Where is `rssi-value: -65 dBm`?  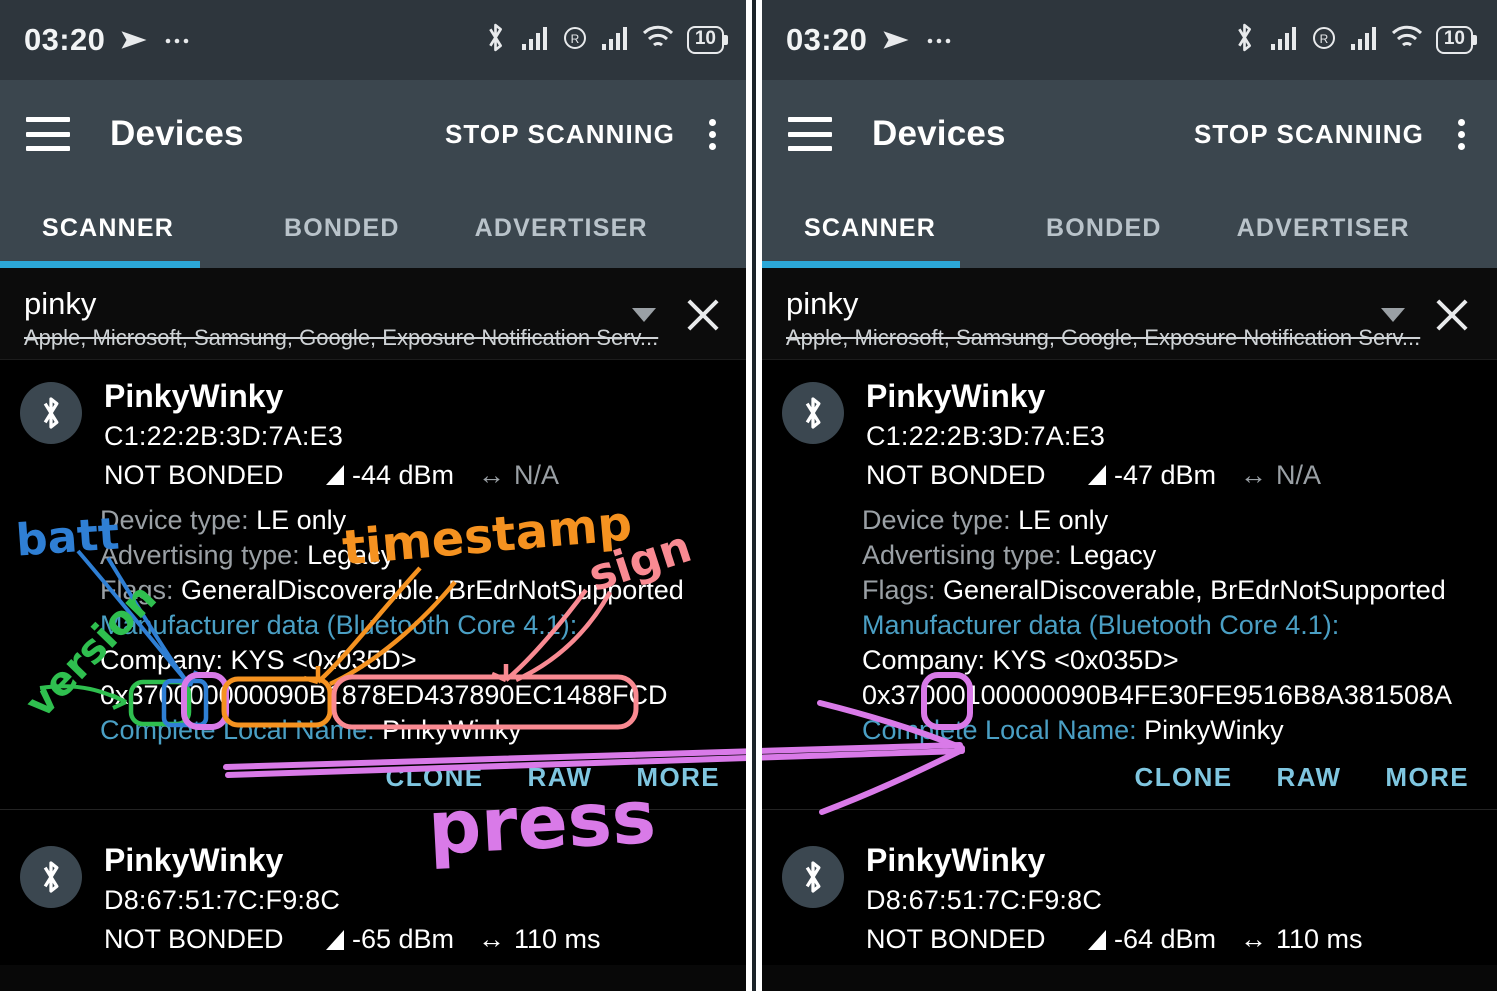
rssi-value: -65 dBm is located at coordinates (402, 939).